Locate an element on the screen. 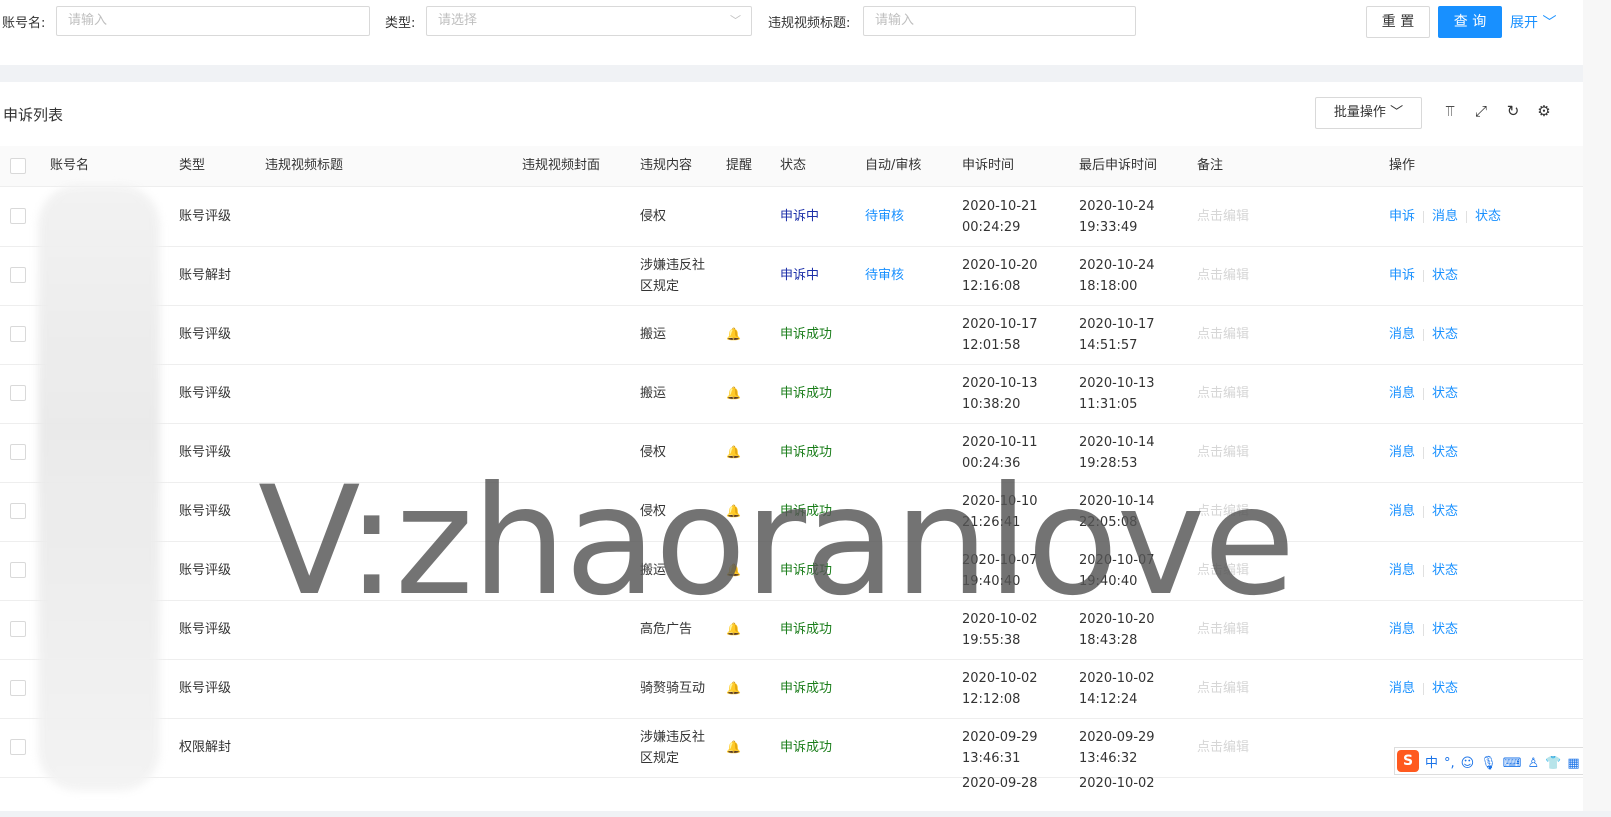 The image size is (1611, 817). query-button: 查 询 is located at coordinates (1470, 22).